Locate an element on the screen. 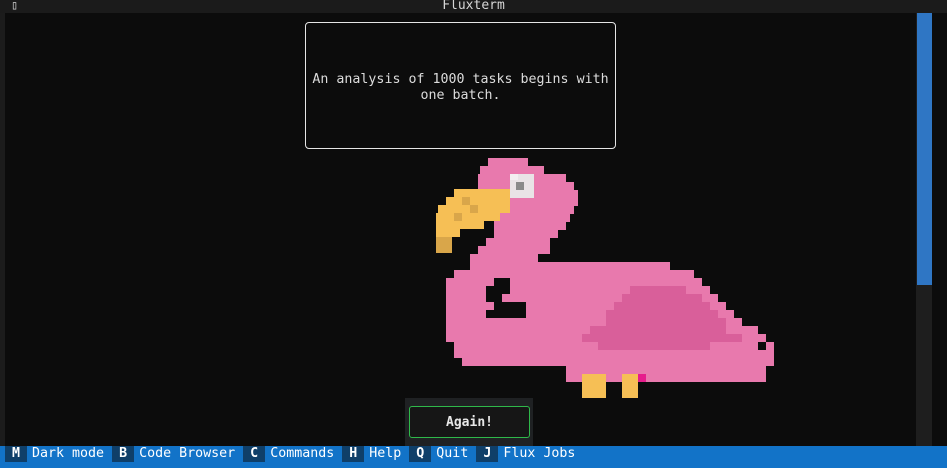 Image resolution: width=947 pixels, height=468 pixels. footer-item-flux-jobs: J Flux Jobs is located at coordinates (530, 454).